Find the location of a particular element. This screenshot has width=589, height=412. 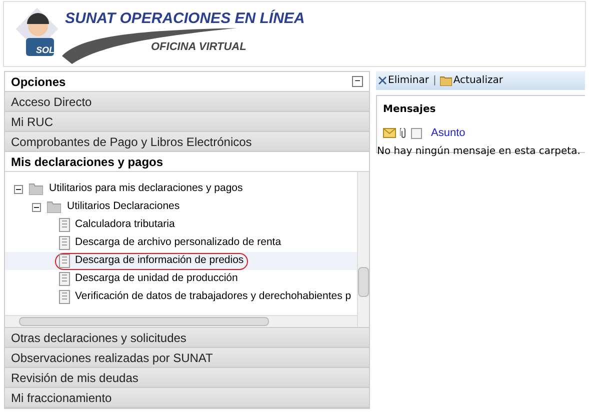

tree-item: Utilitarios Declaraciones is located at coordinates (123, 207).